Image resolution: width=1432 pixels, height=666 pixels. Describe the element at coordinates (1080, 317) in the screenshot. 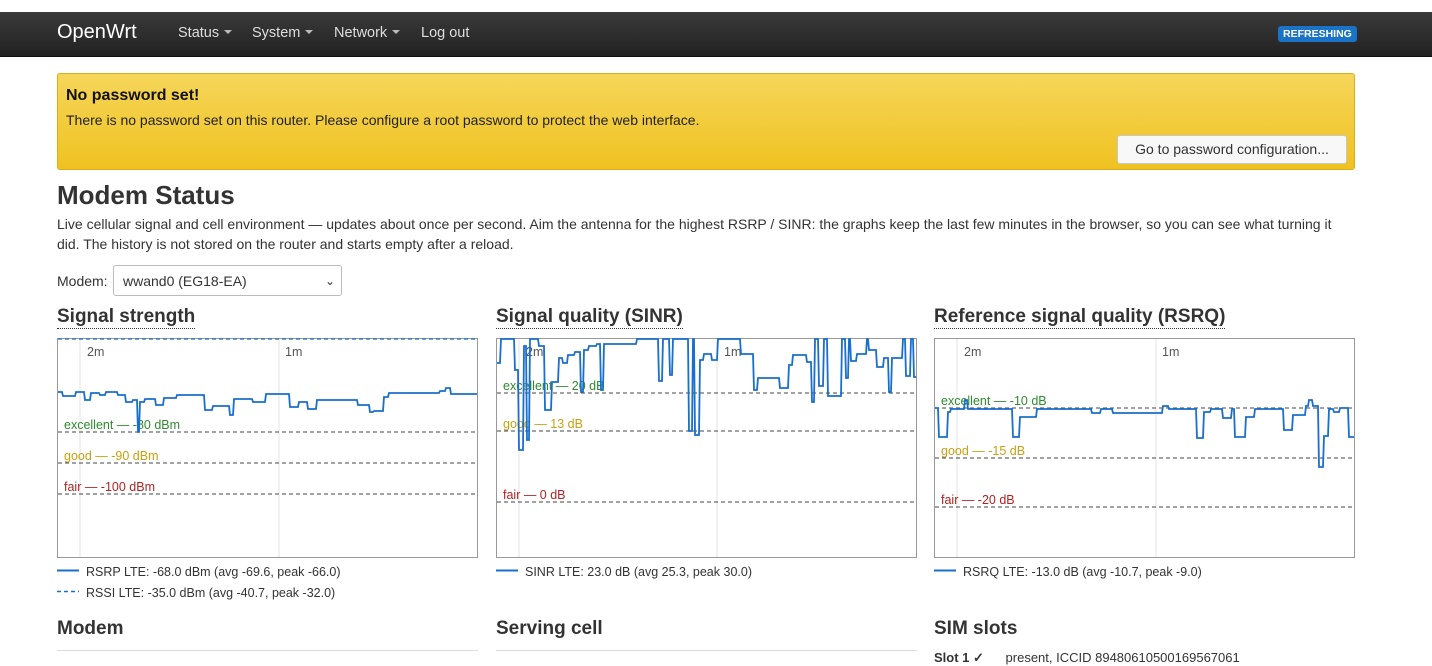

I see `chart-title-rsrq: Reference signal quality (RSRQ)` at that location.